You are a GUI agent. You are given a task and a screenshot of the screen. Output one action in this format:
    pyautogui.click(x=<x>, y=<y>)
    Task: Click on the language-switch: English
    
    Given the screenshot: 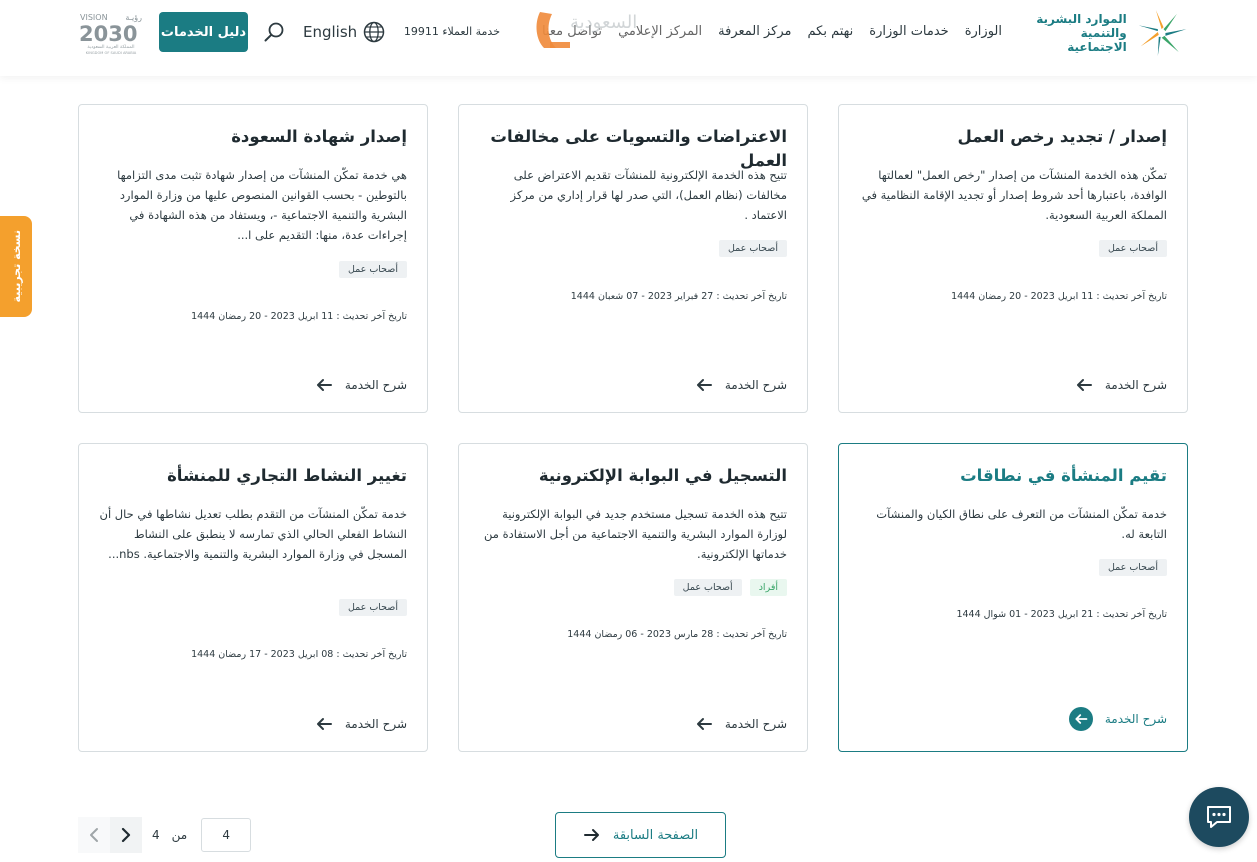 What is the action you would take?
    pyautogui.click(x=344, y=32)
    